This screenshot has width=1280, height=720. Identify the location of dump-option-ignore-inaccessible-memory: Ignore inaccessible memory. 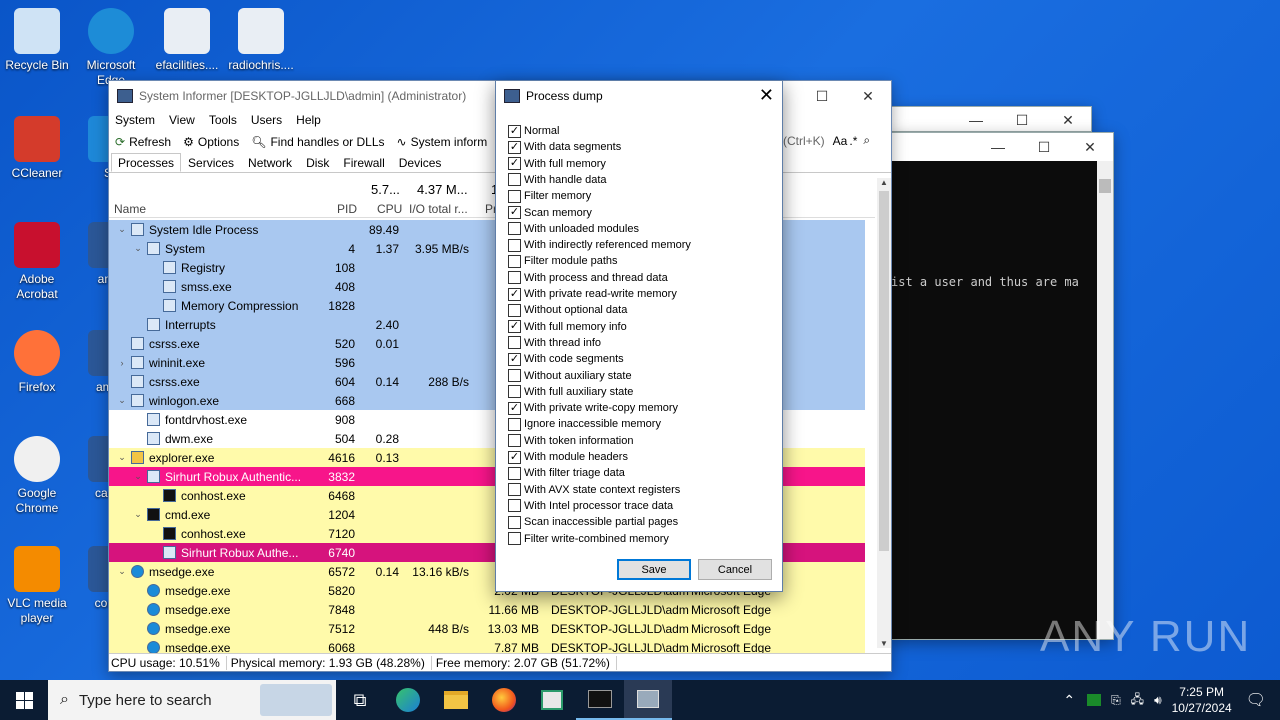
(584, 424).